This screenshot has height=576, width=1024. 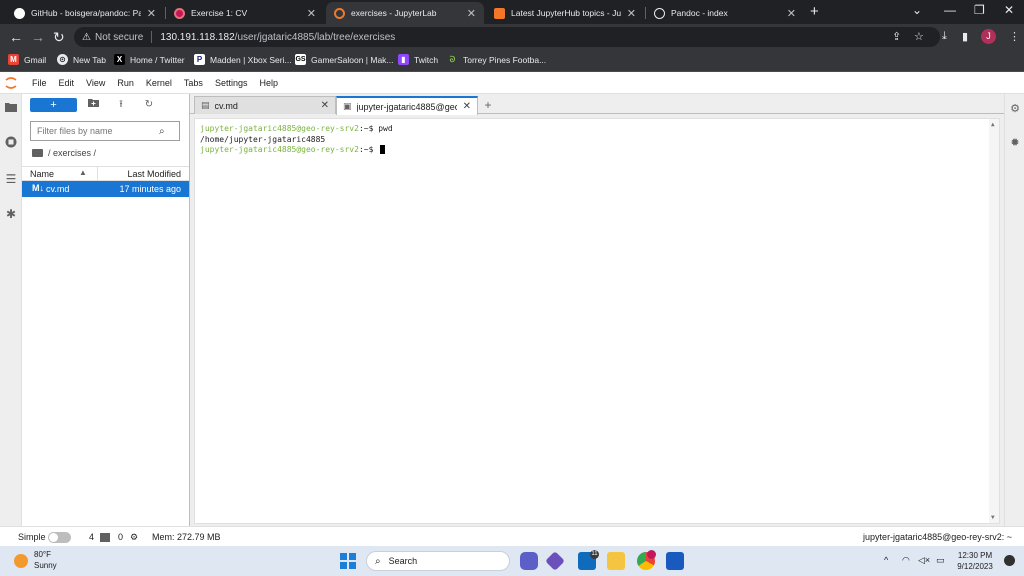 What do you see at coordinates (98, 131) in the screenshot?
I see `file-filter-input` at bounding box center [98, 131].